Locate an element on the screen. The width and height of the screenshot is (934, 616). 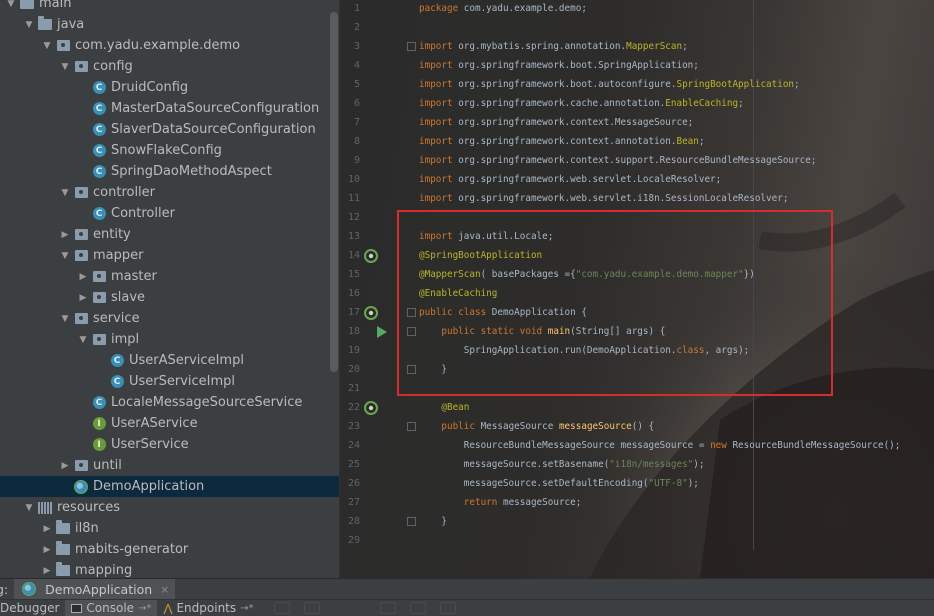
tree-item: ▶ entity is located at coordinates (169, 234).